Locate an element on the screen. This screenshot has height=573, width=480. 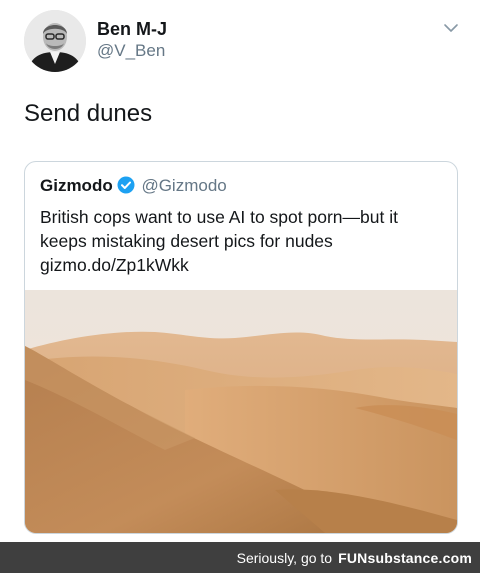
footer-prefix: Seriously, go to is located at coordinates (284, 557).